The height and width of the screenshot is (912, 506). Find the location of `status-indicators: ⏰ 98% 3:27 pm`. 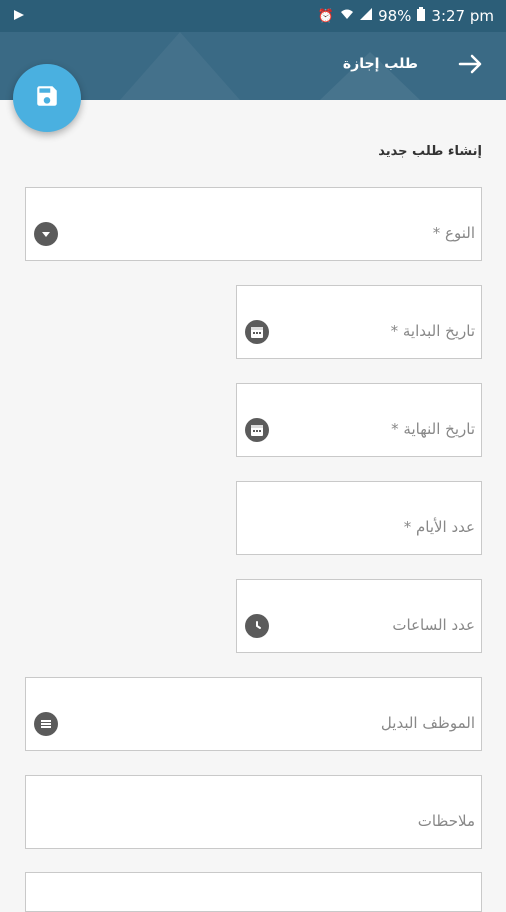

status-indicators: ⏰ 98% 3:27 pm is located at coordinates (406, 16).